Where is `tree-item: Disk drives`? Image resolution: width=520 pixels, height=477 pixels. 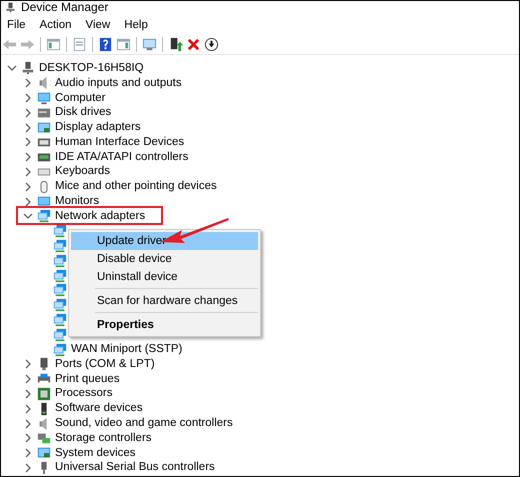
tree-item: Disk drives is located at coordinates (83, 112).